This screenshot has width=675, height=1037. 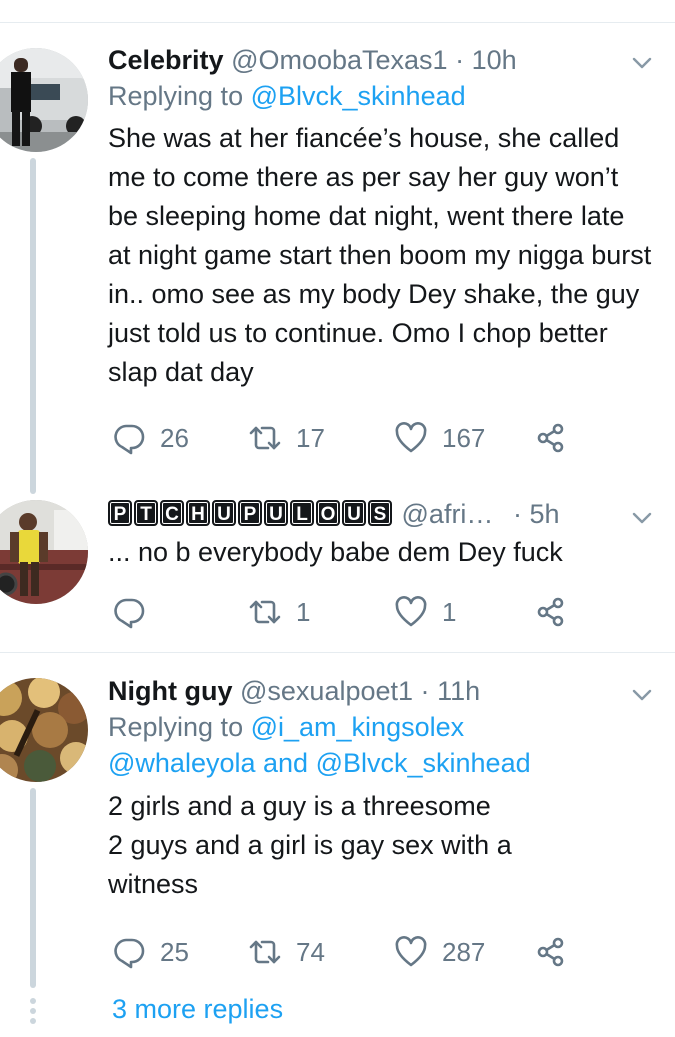 What do you see at coordinates (197, 1009) in the screenshot?
I see `more-replies-link: 3 more replies` at bounding box center [197, 1009].